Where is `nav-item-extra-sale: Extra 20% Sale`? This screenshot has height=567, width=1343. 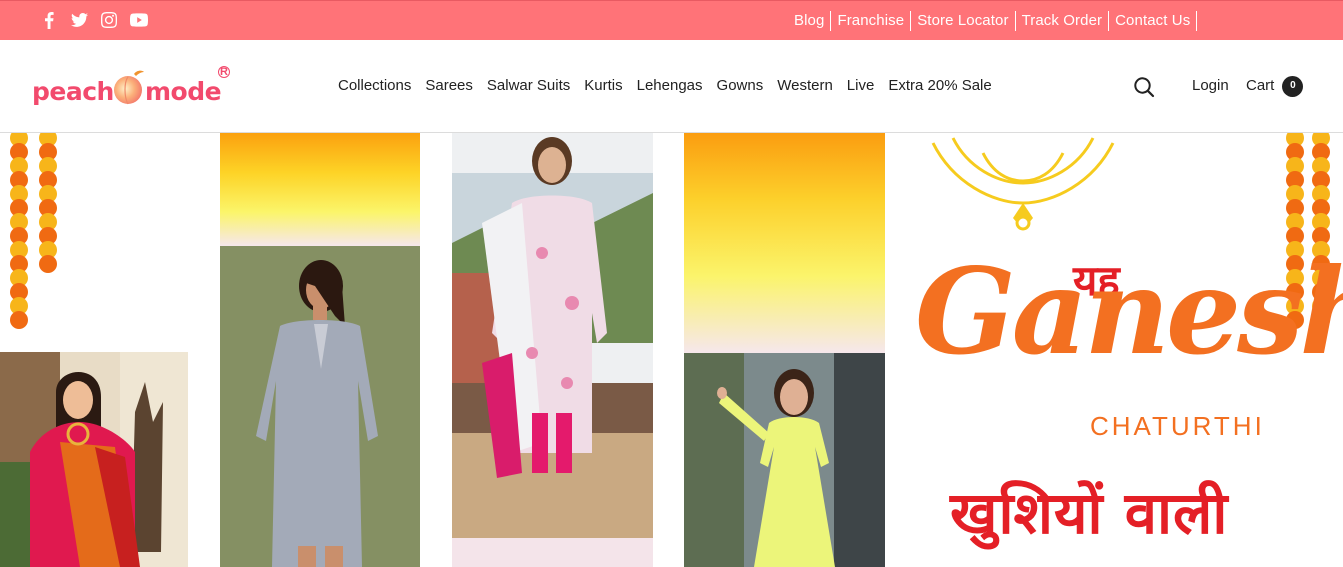
nav-item-extra-sale: Extra 20% Sale is located at coordinates (939, 86).